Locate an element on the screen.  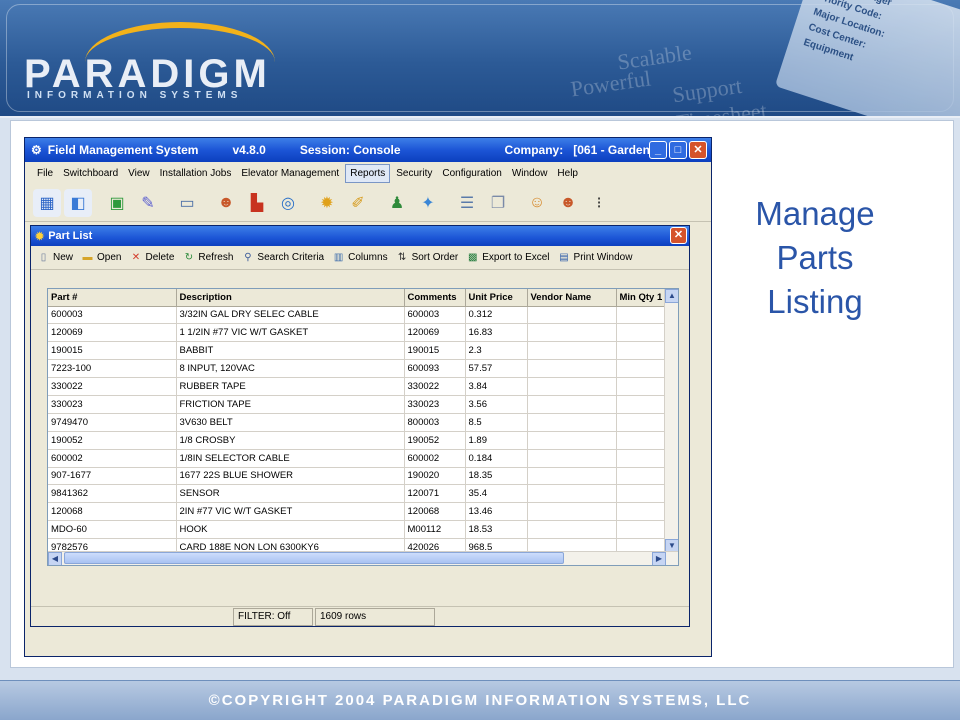
menu-configuration: Configuration is located at coordinates (471, 173).